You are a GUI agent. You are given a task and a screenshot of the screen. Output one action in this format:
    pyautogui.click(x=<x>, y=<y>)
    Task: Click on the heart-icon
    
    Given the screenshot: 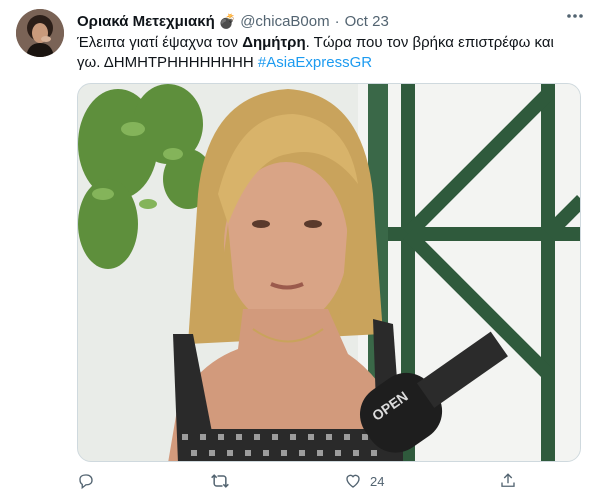 What is the action you would take?
    pyautogui.click(x=353, y=481)
    